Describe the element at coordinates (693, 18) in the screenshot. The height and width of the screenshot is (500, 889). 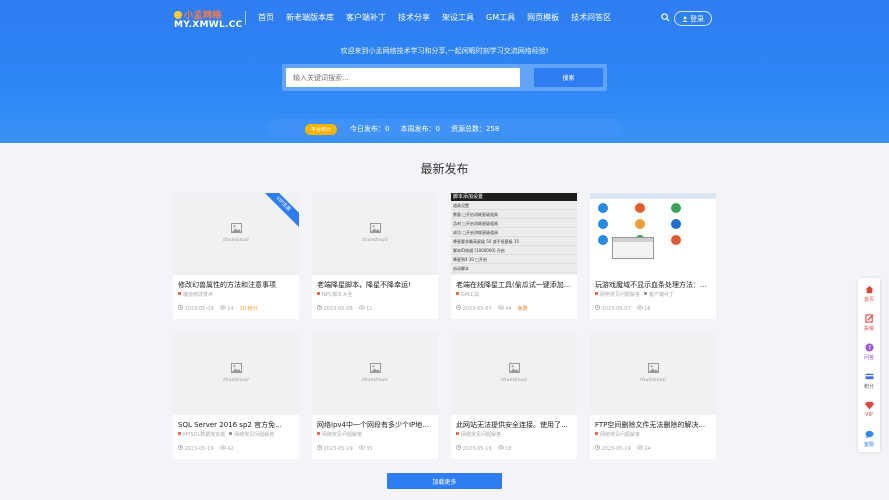
I see `login-button: 登录` at that location.